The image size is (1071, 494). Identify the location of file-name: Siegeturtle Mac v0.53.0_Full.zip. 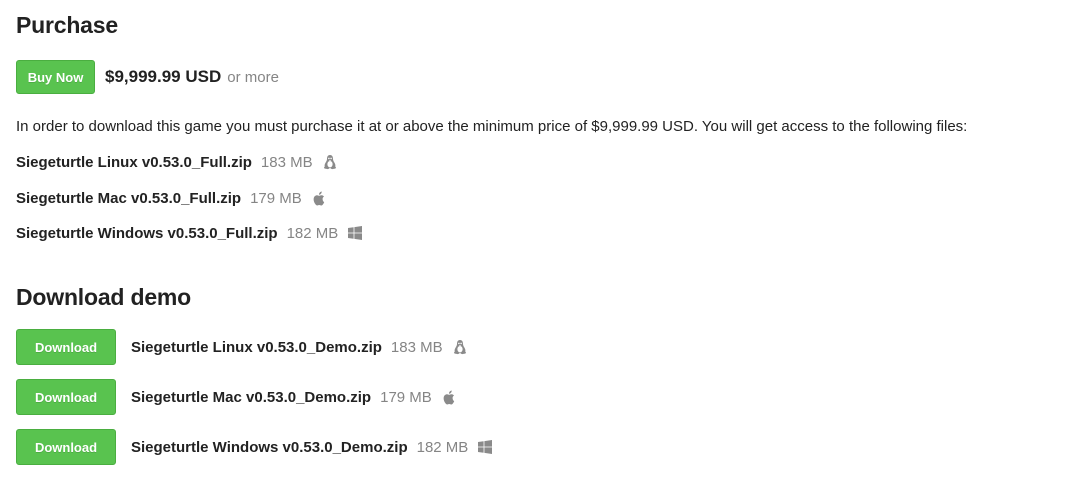
(129, 198).